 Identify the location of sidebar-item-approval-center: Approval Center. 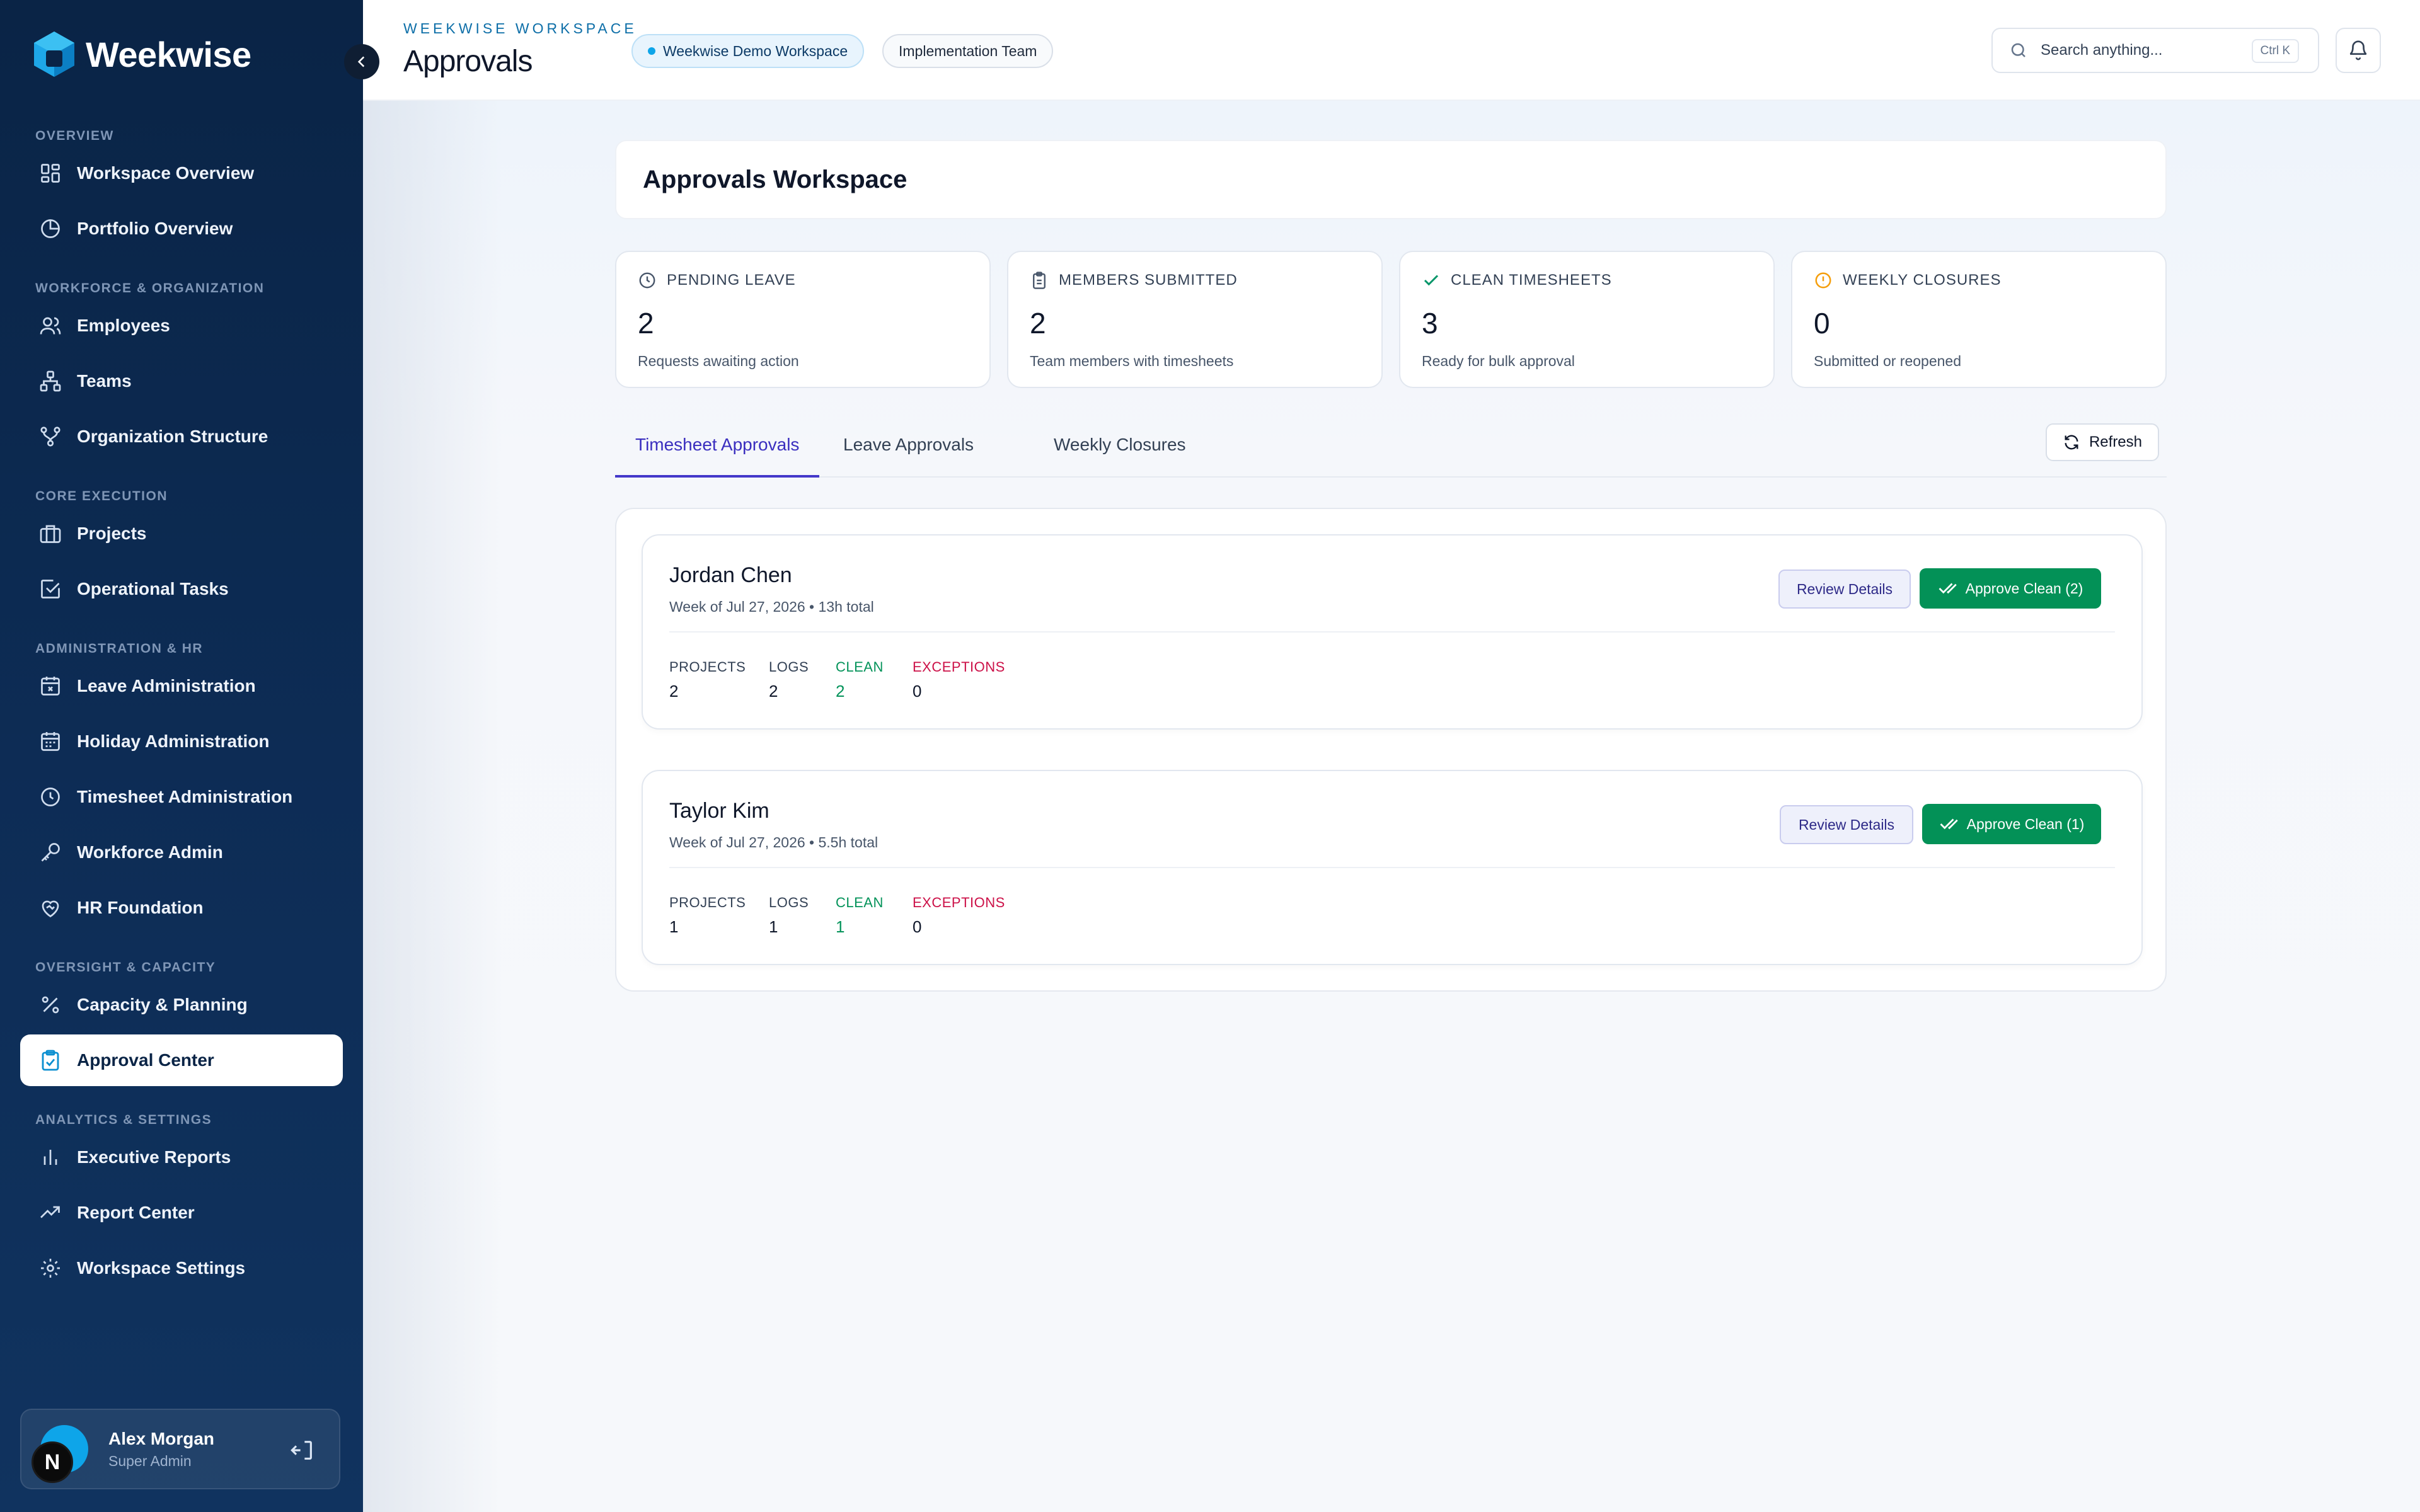
(181, 1060).